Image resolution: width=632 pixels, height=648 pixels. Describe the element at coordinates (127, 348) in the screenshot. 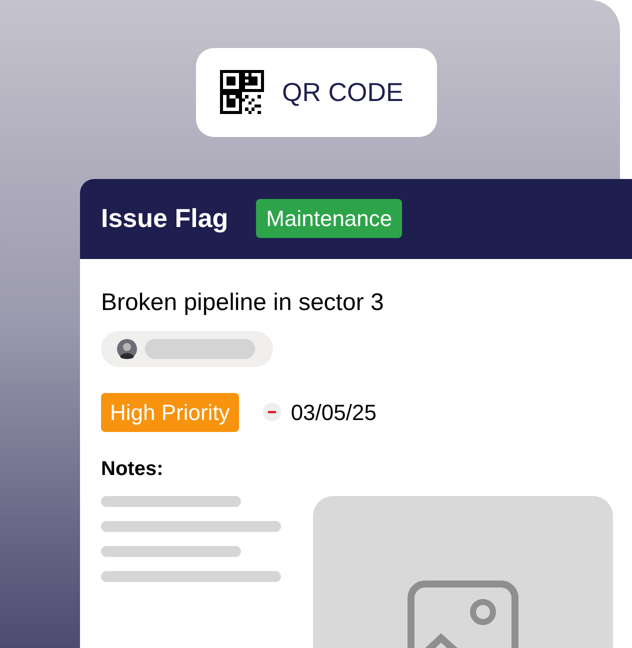

I see `avatar-icon` at that location.